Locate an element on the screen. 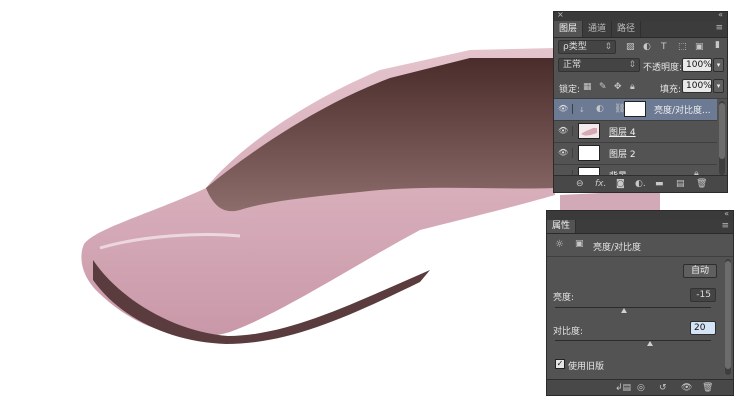  lock-transparent-icon: ▦ is located at coordinates (587, 87).